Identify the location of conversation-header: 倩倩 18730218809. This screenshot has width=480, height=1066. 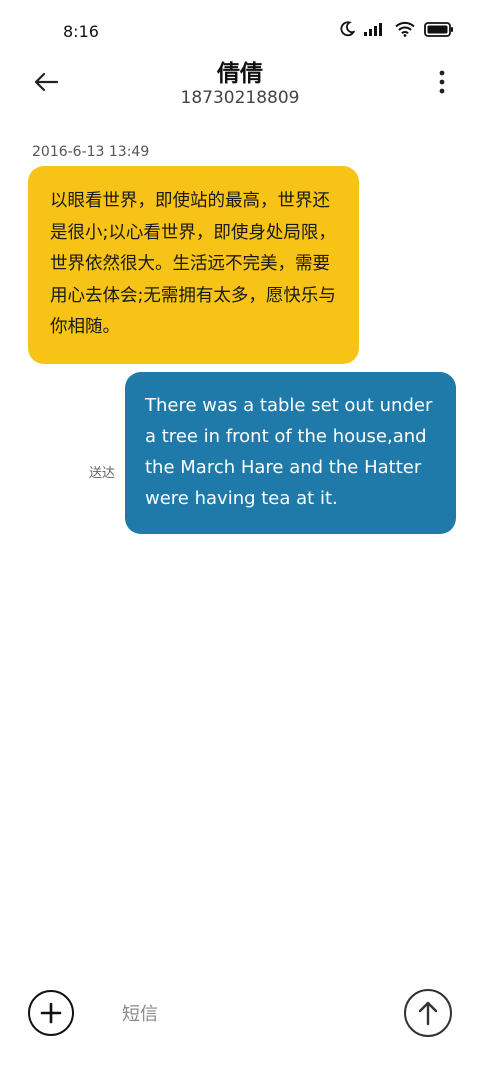
(240, 83).